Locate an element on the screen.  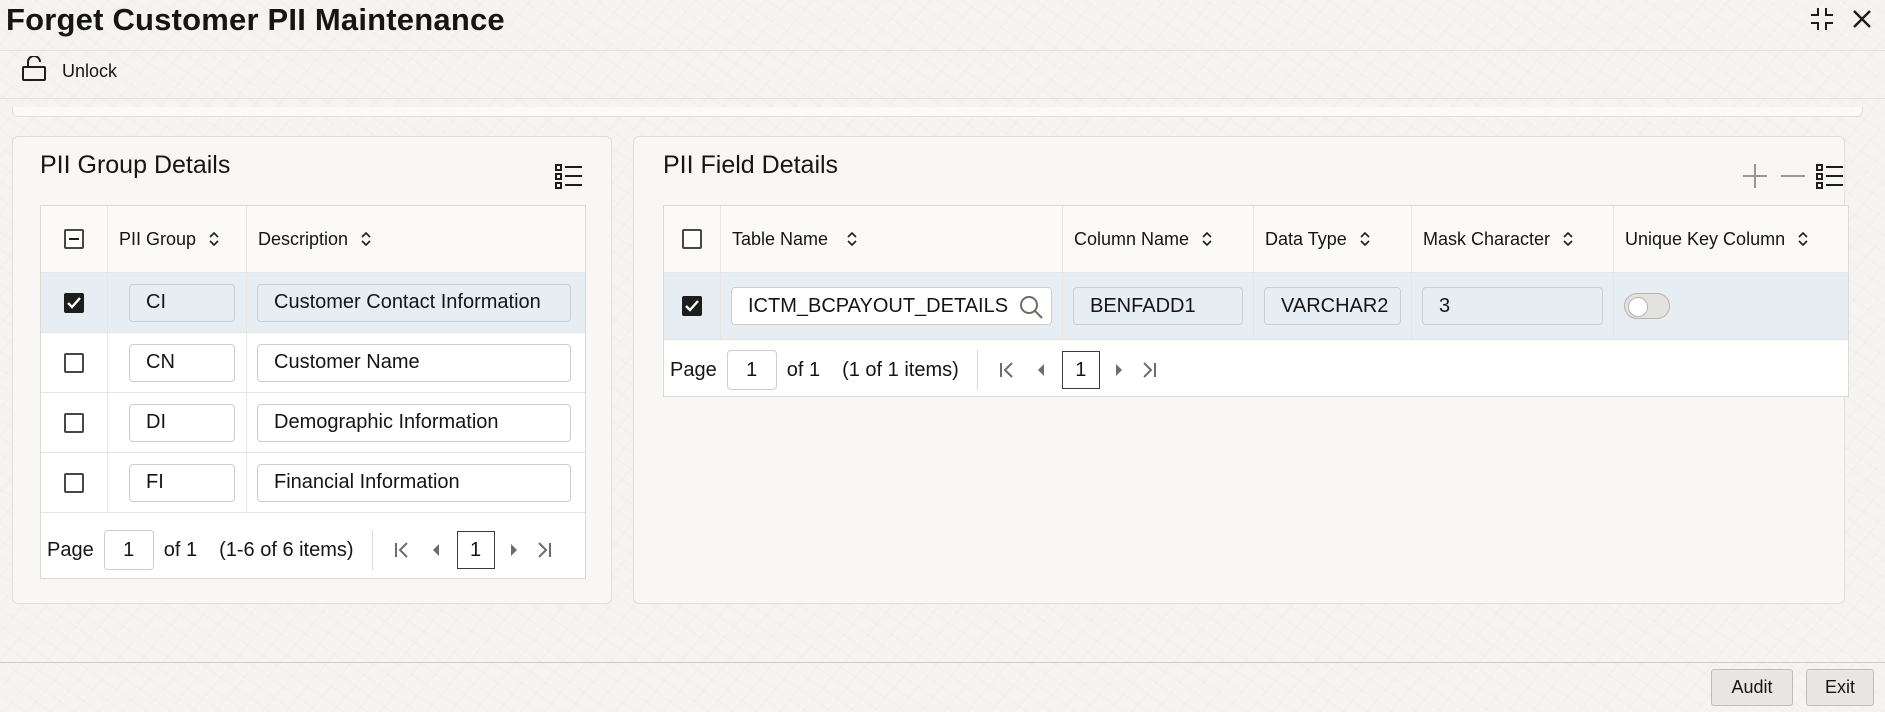
pii-group-field: DI is located at coordinates (182, 422).